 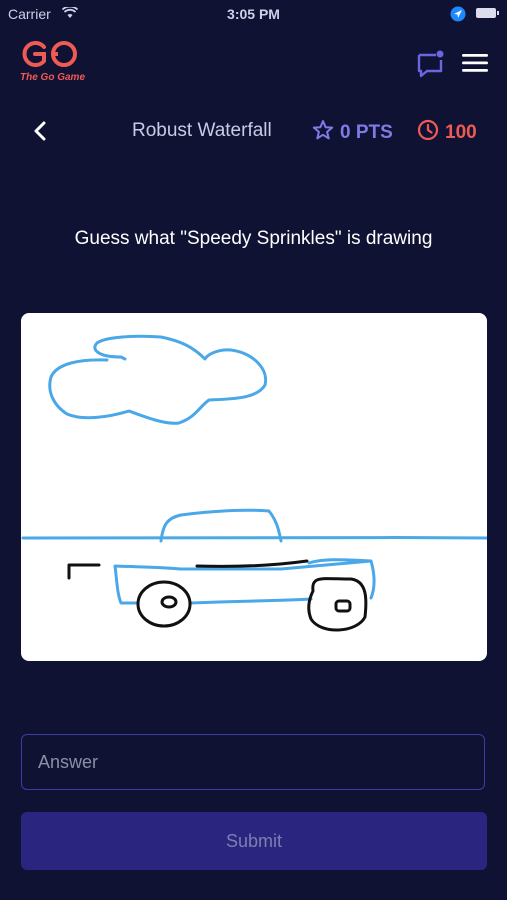 I want to click on drawing-wheel-front, so click(x=164, y=604).